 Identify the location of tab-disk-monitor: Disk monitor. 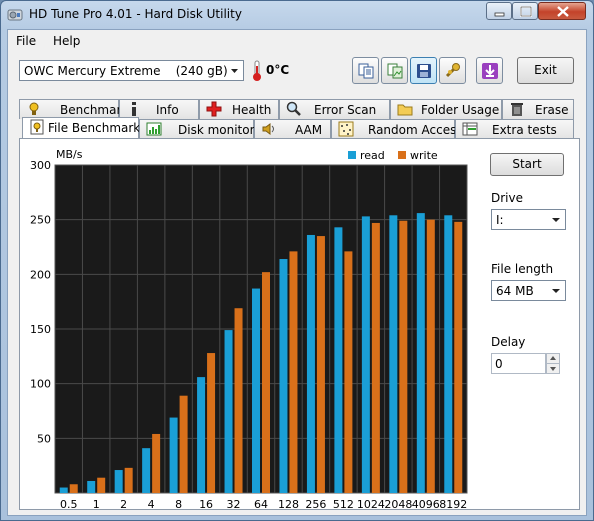
(197, 129).